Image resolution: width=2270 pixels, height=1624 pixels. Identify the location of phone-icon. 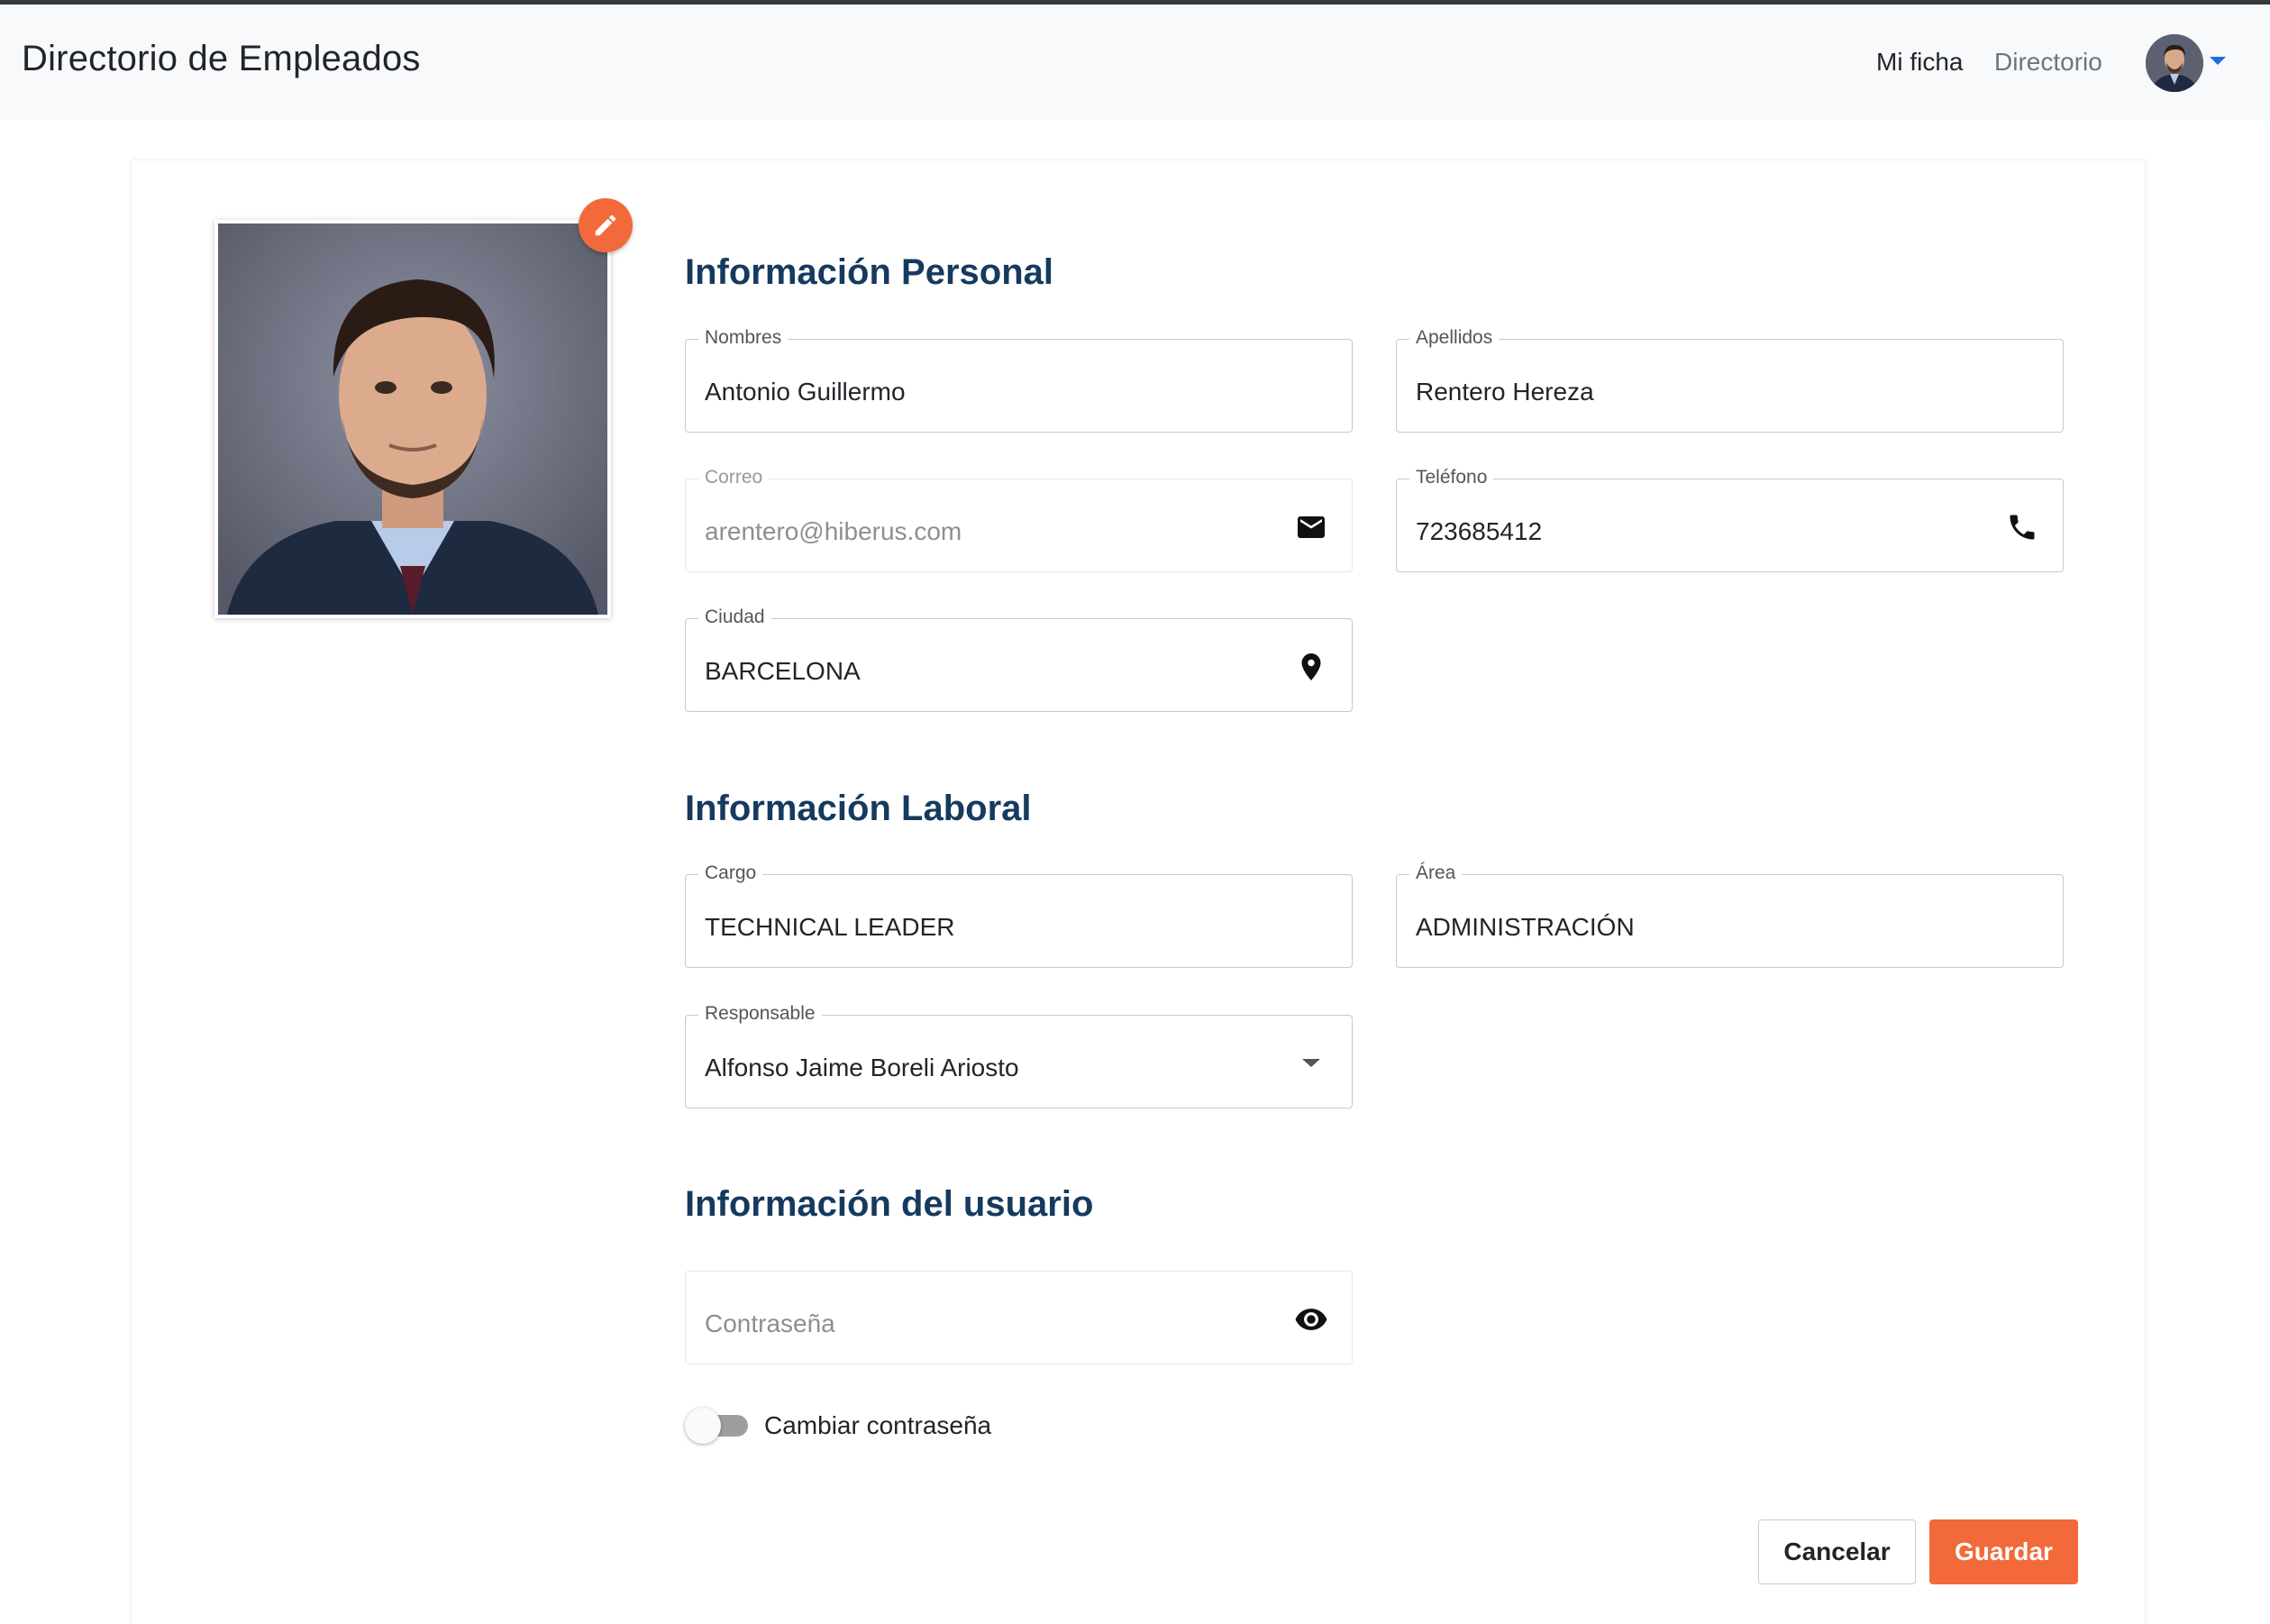
(2022, 527).